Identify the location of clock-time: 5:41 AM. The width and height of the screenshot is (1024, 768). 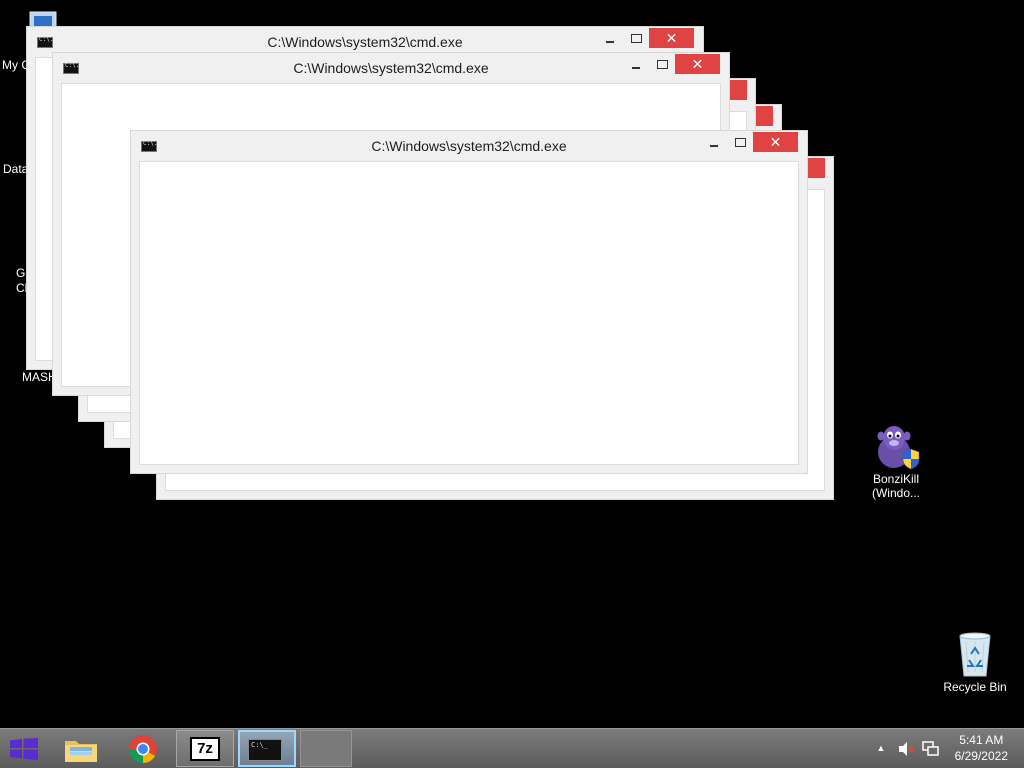
(981, 740).